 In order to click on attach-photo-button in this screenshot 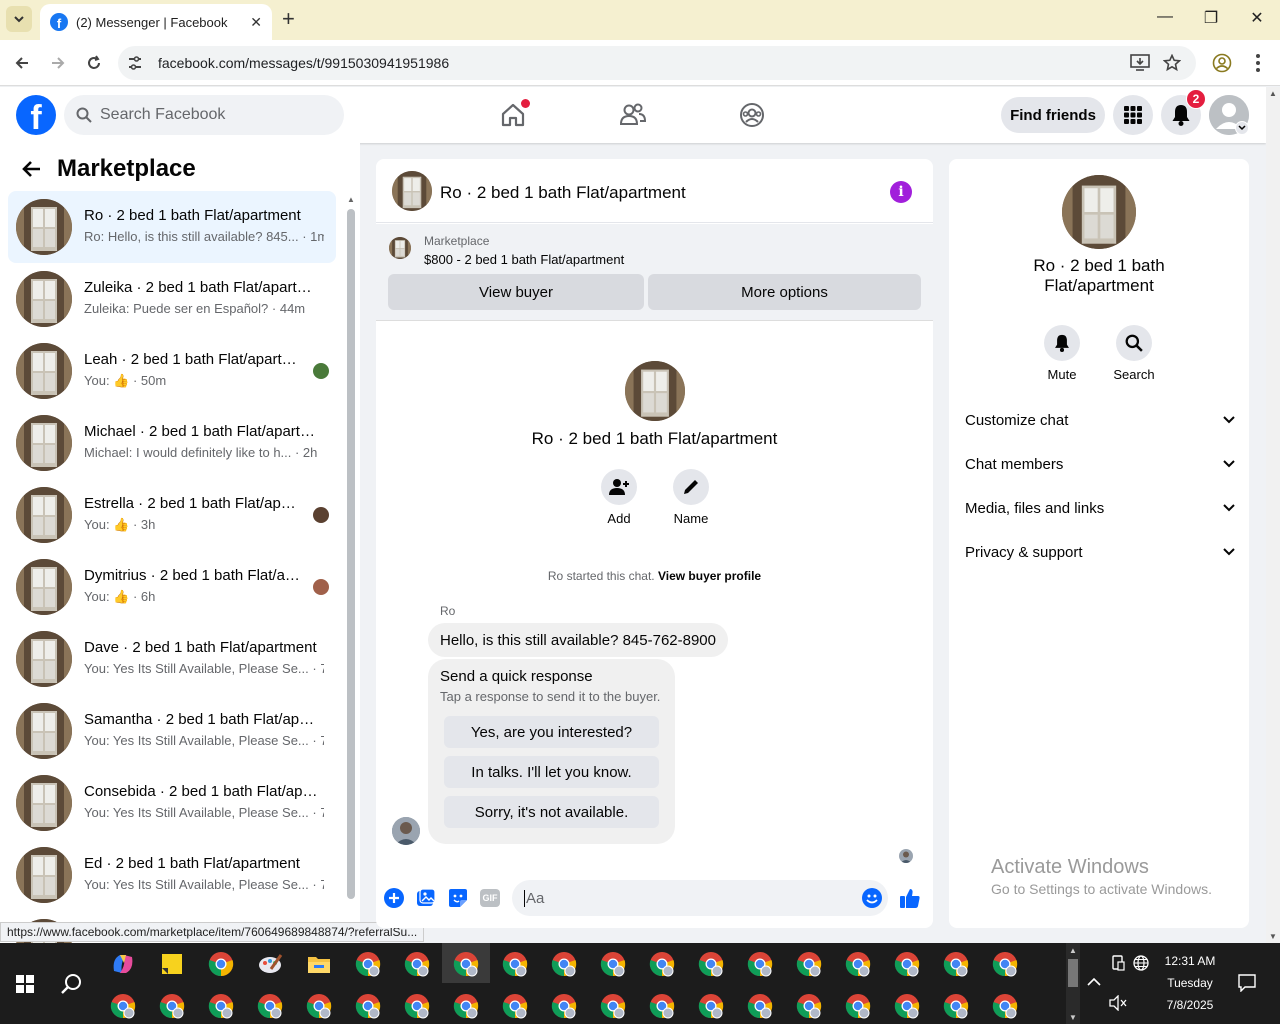, I will do `click(426, 898)`.